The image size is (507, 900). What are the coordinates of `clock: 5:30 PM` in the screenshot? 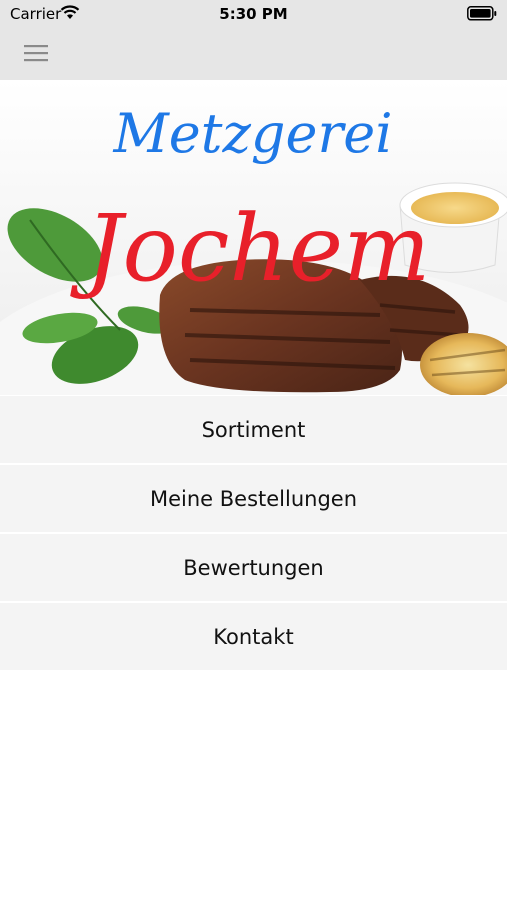 It's located at (253, 14).